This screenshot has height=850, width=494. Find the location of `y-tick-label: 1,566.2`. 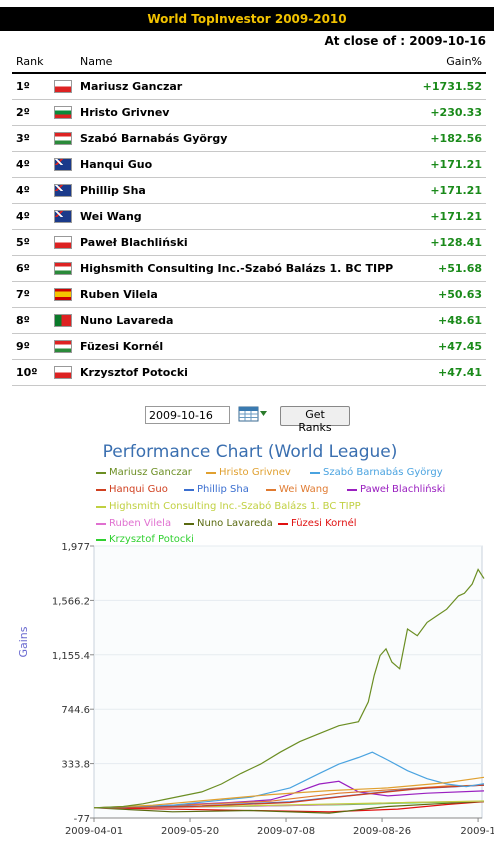

y-tick-label: 1,566.2 is located at coordinates (71, 601).